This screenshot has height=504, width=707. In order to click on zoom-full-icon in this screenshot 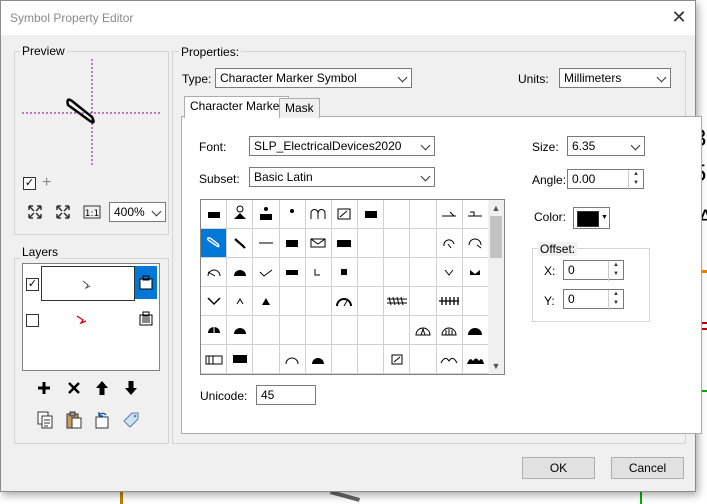, I will do `click(63, 212)`.